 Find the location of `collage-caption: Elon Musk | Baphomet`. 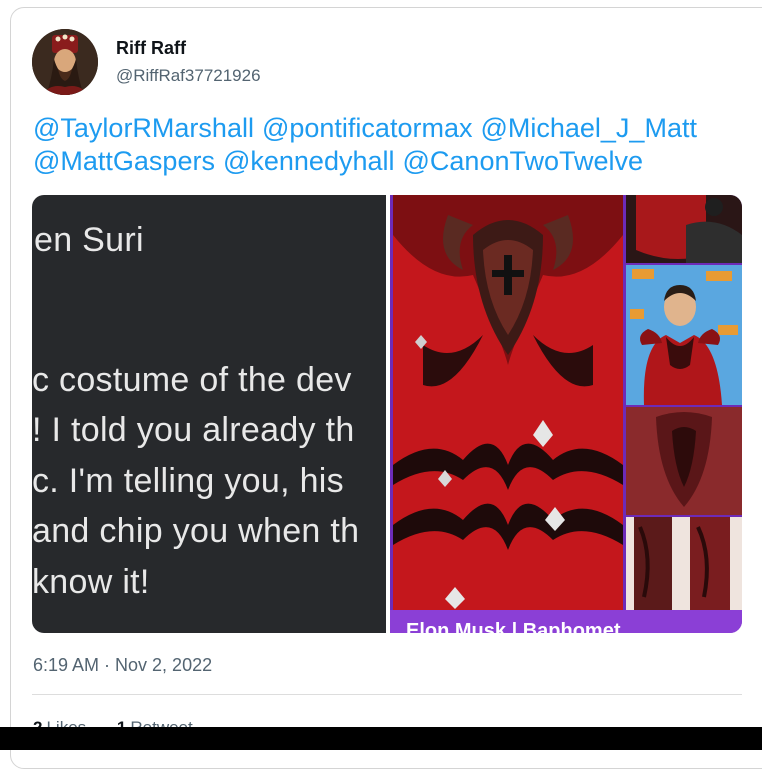

collage-caption: Elon Musk | Baphomet is located at coordinates (566, 621).